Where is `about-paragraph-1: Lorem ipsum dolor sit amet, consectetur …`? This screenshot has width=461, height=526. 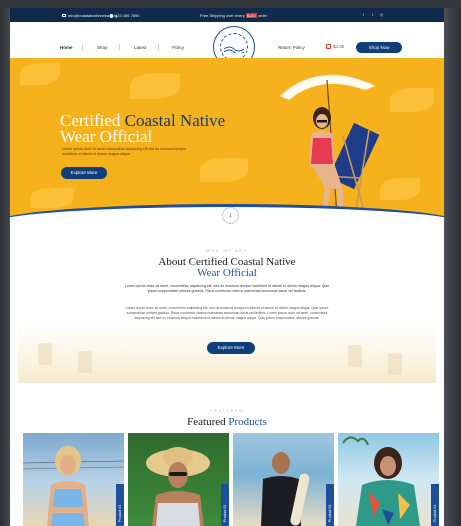
about-paragraph-1: Lorem ipsum dolor sit amet, consectetur … is located at coordinates (227, 288).